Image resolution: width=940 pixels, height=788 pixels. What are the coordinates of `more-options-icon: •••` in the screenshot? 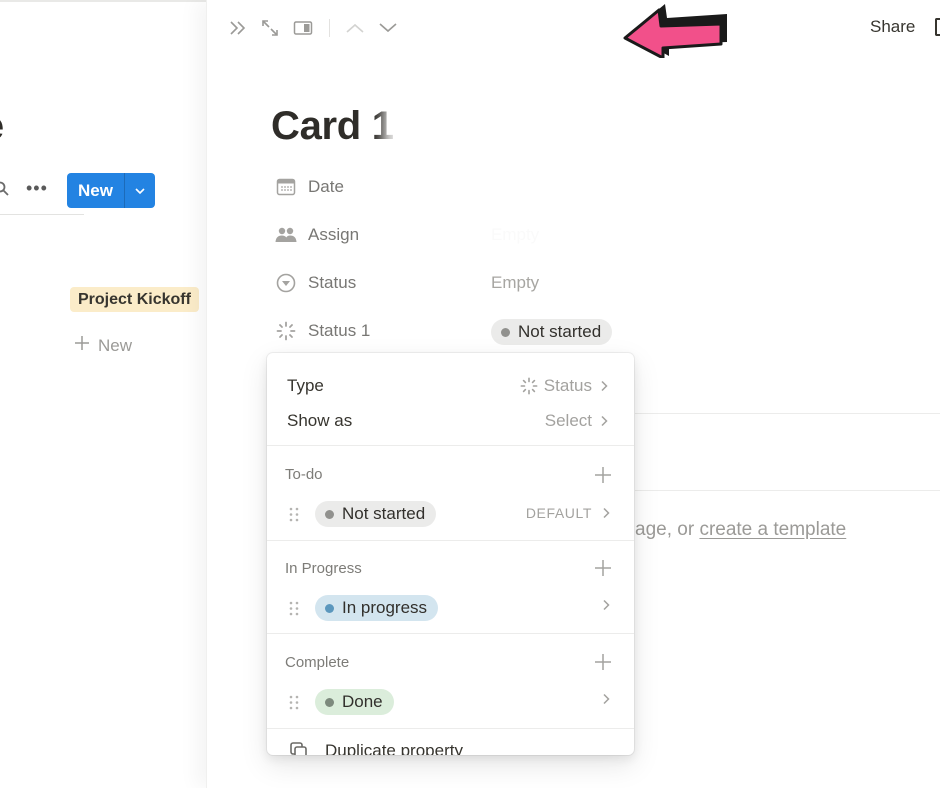 It's located at (37, 188).